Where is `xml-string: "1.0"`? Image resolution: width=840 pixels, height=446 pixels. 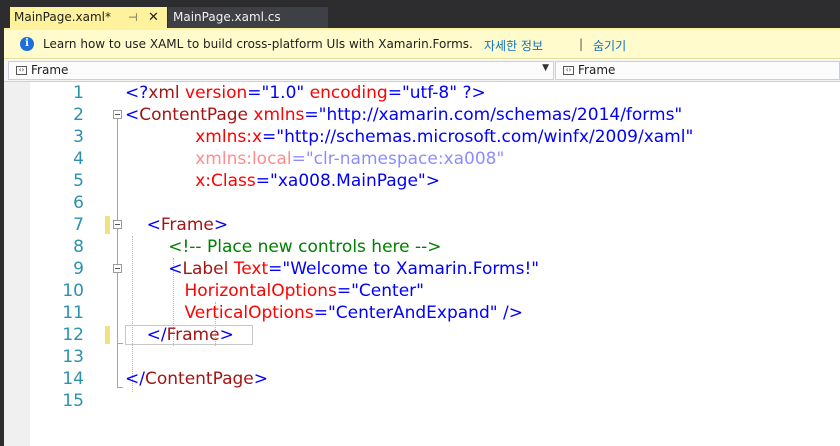
xml-string: "1.0" is located at coordinates (283, 93).